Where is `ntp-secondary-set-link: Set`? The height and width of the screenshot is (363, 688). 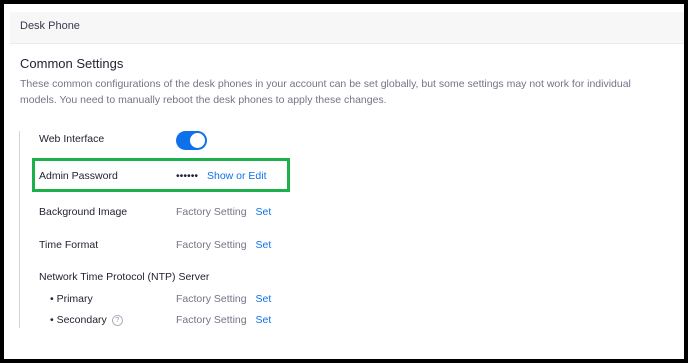 ntp-secondary-set-link: Set is located at coordinates (264, 320).